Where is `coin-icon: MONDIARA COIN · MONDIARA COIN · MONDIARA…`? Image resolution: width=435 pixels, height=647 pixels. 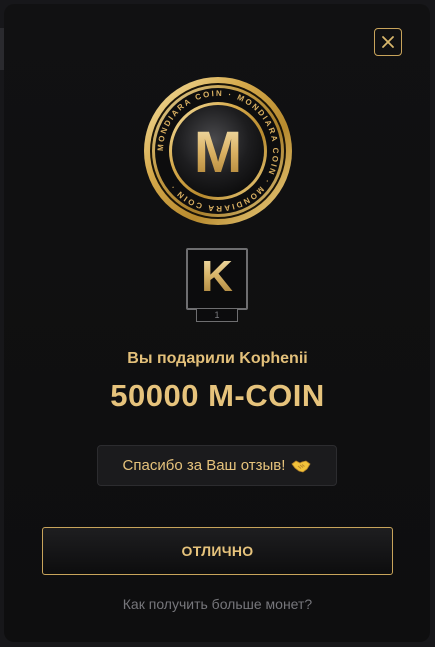
coin-icon: MONDIARA COIN · MONDIARA COIN · MONDIARA… is located at coordinates (218, 151).